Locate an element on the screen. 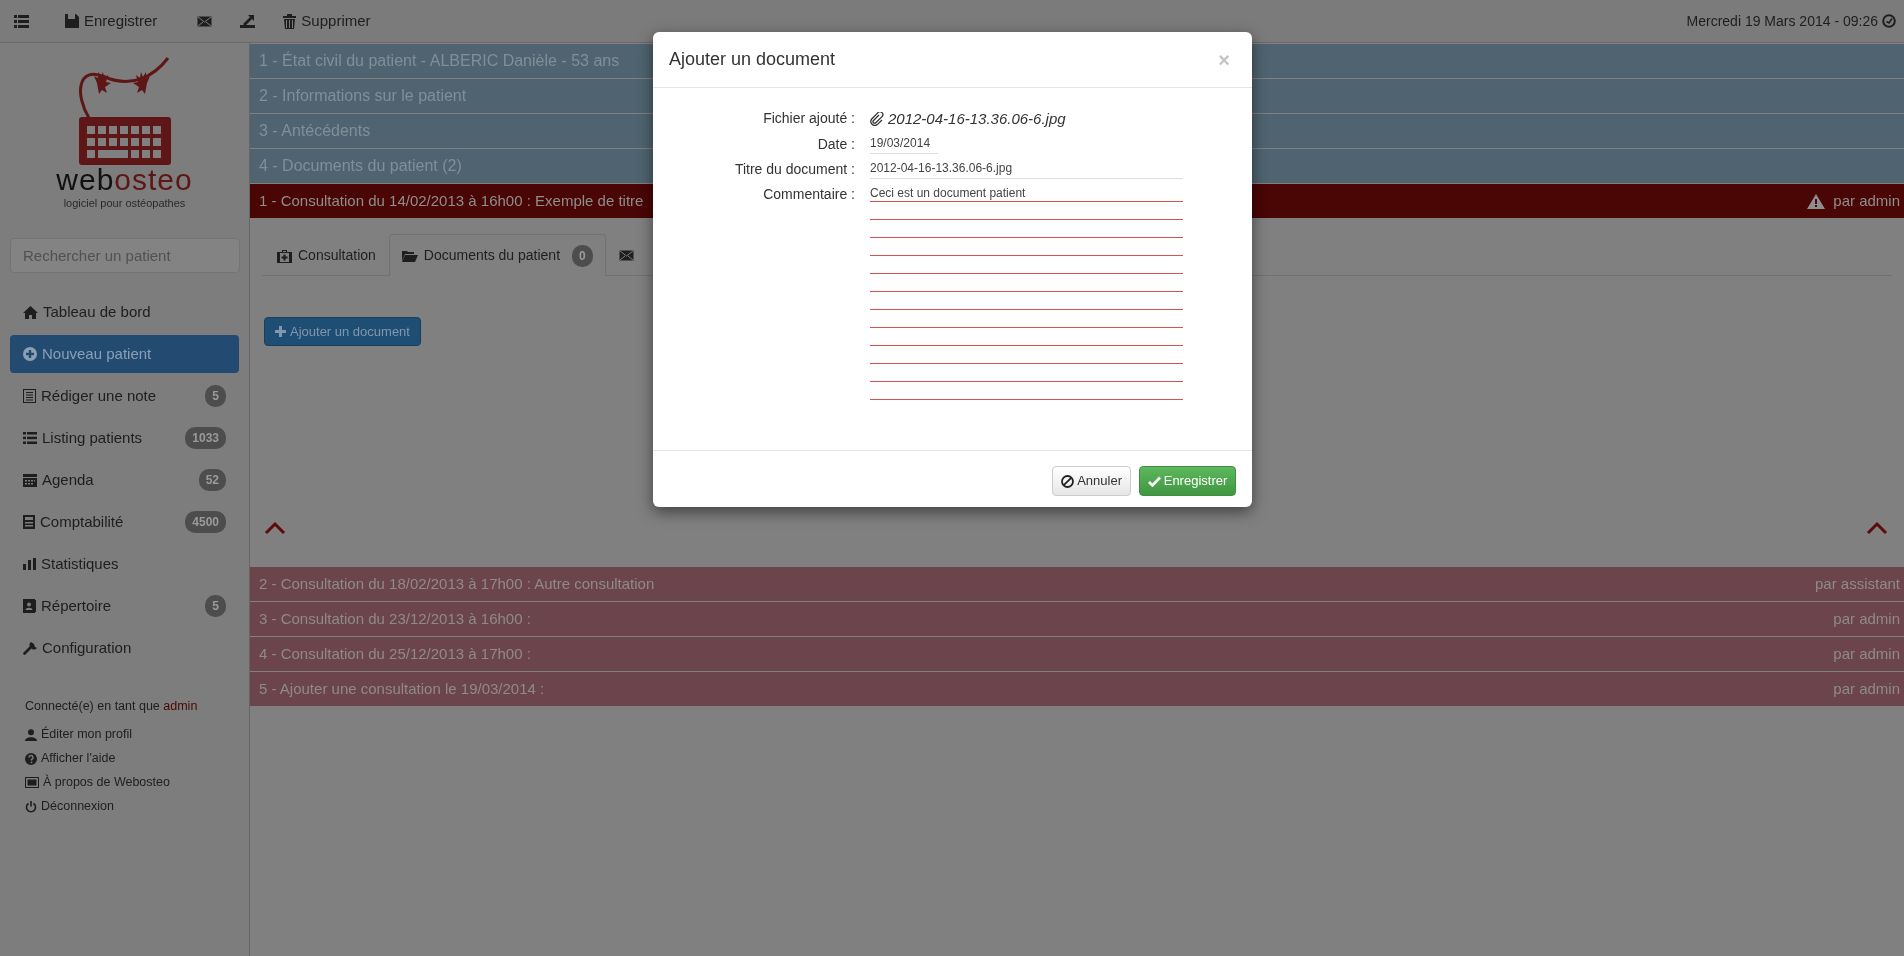  field-label: Fichier ajouté : is located at coordinates (808, 118).